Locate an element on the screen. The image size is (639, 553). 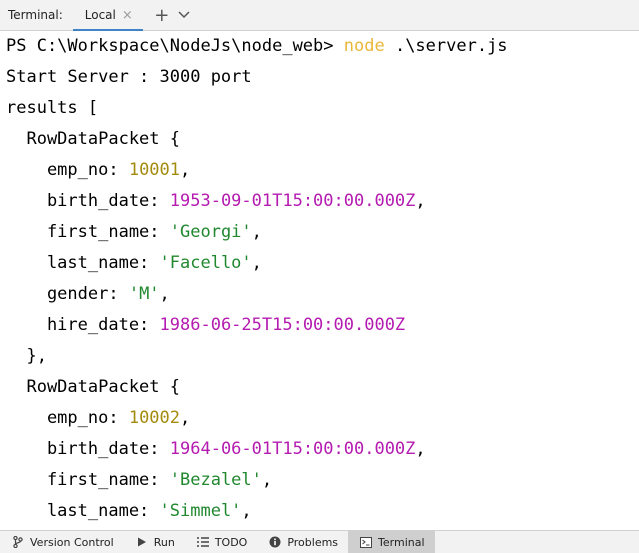
tab-local: Local × is located at coordinates (107, 16).